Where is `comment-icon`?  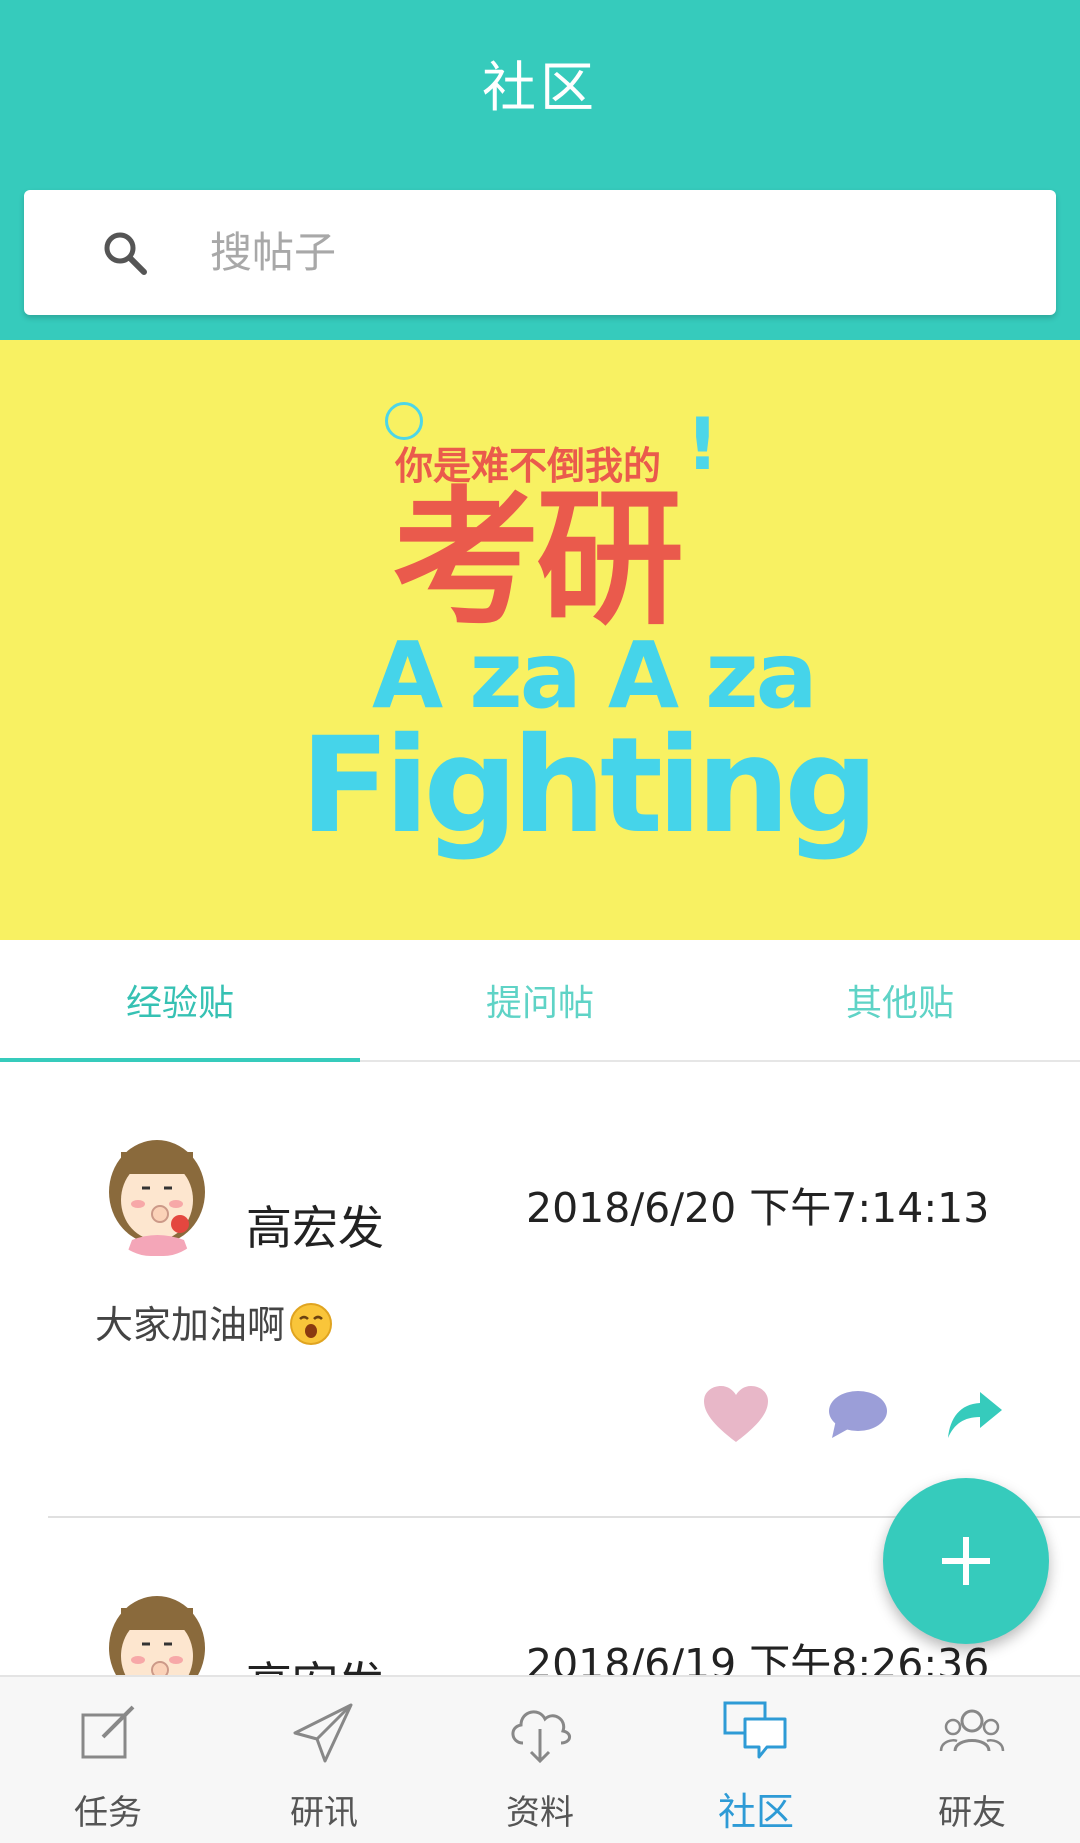 comment-icon is located at coordinates (858, 1415).